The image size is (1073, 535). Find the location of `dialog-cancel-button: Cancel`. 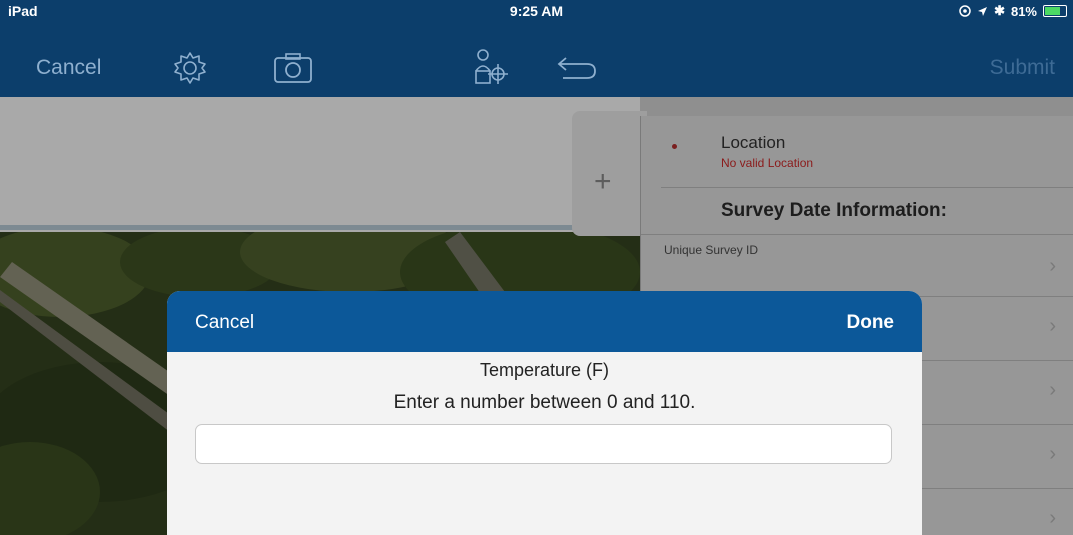

dialog-cancel-button: Cancel is located at coordinates (224, 323).